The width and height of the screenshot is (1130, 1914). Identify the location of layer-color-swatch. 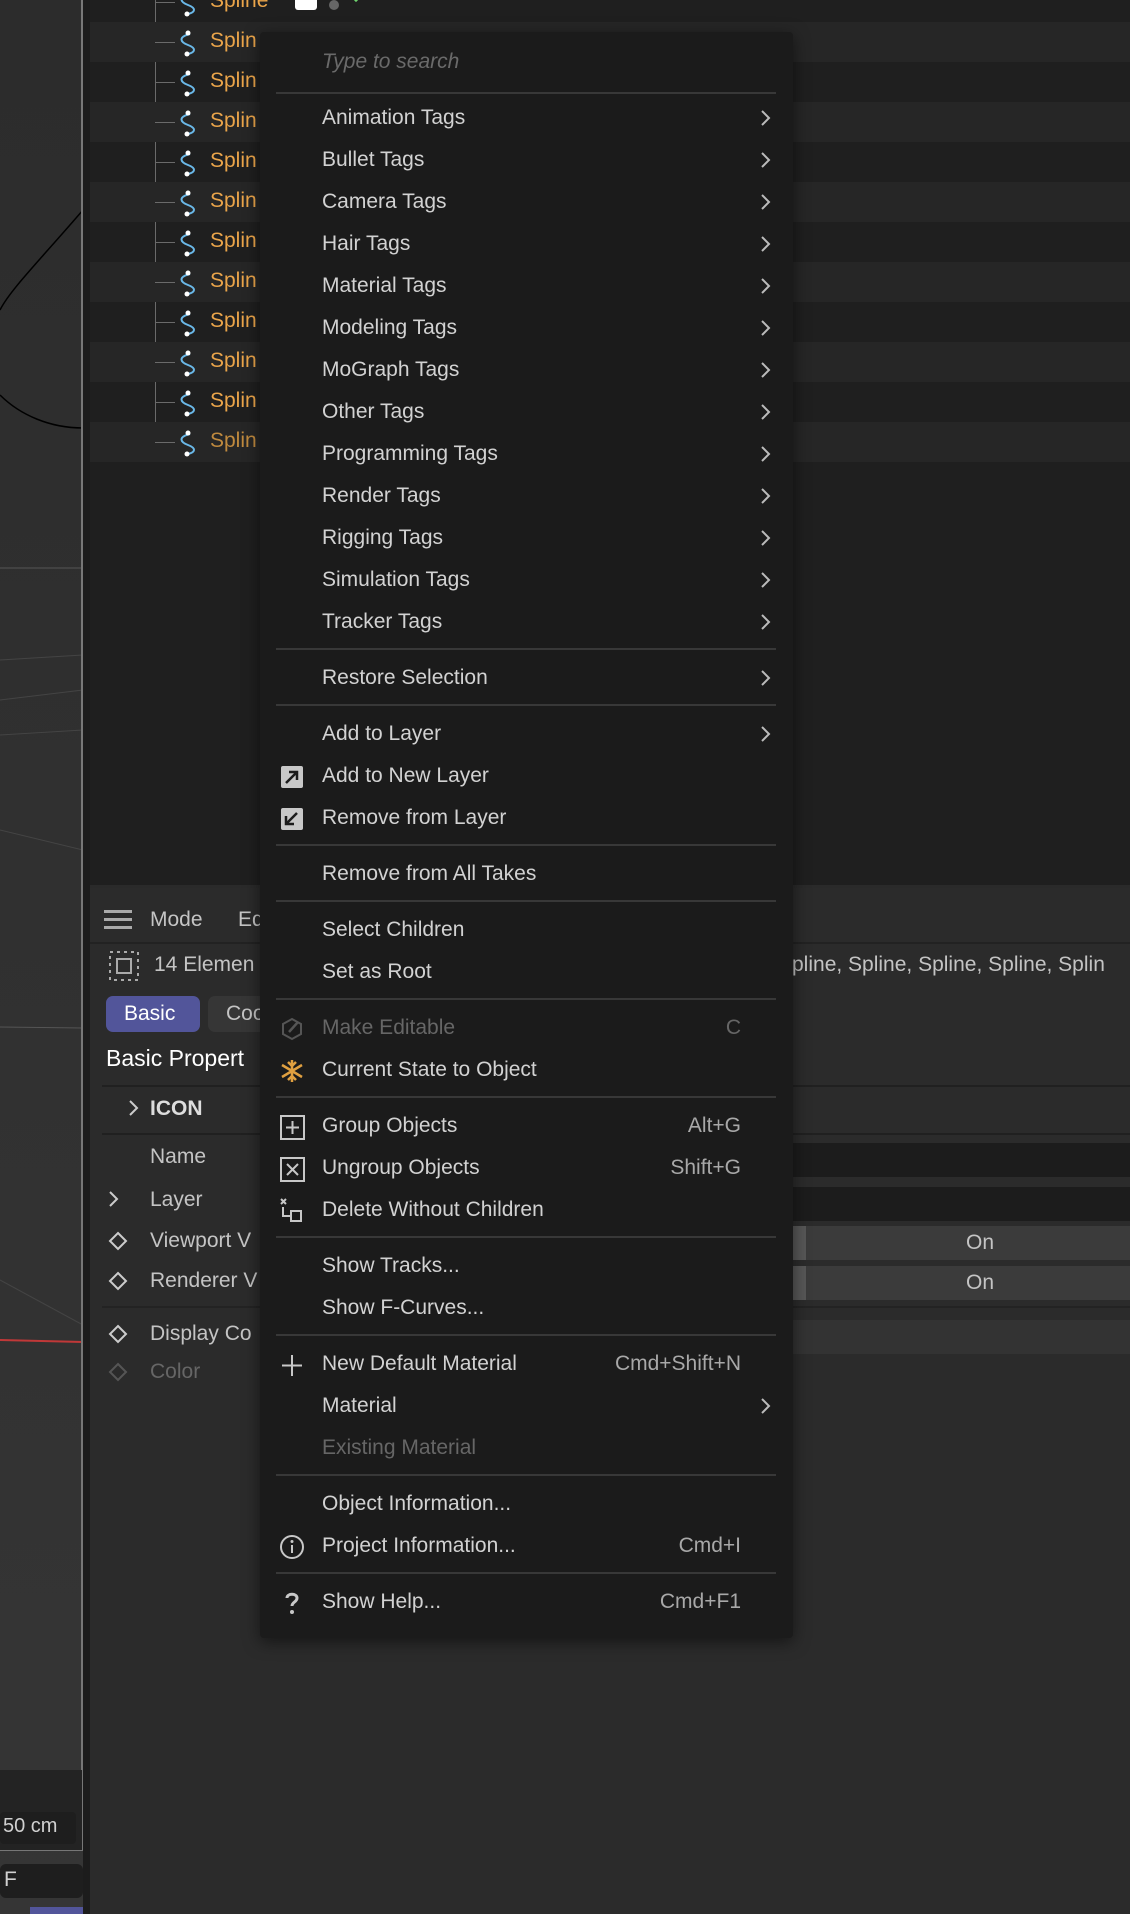
(306, 5).